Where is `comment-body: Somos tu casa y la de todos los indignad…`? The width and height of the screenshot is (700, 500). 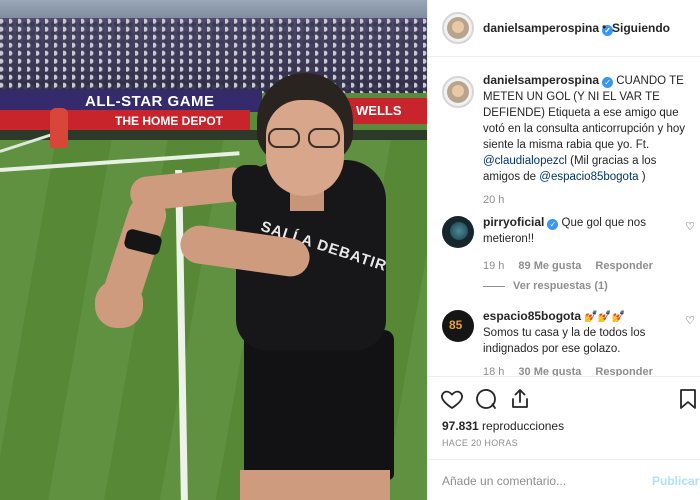
comment-body: Somos tu casa y la de todos los indignad… is located at coordinates (564, 341).